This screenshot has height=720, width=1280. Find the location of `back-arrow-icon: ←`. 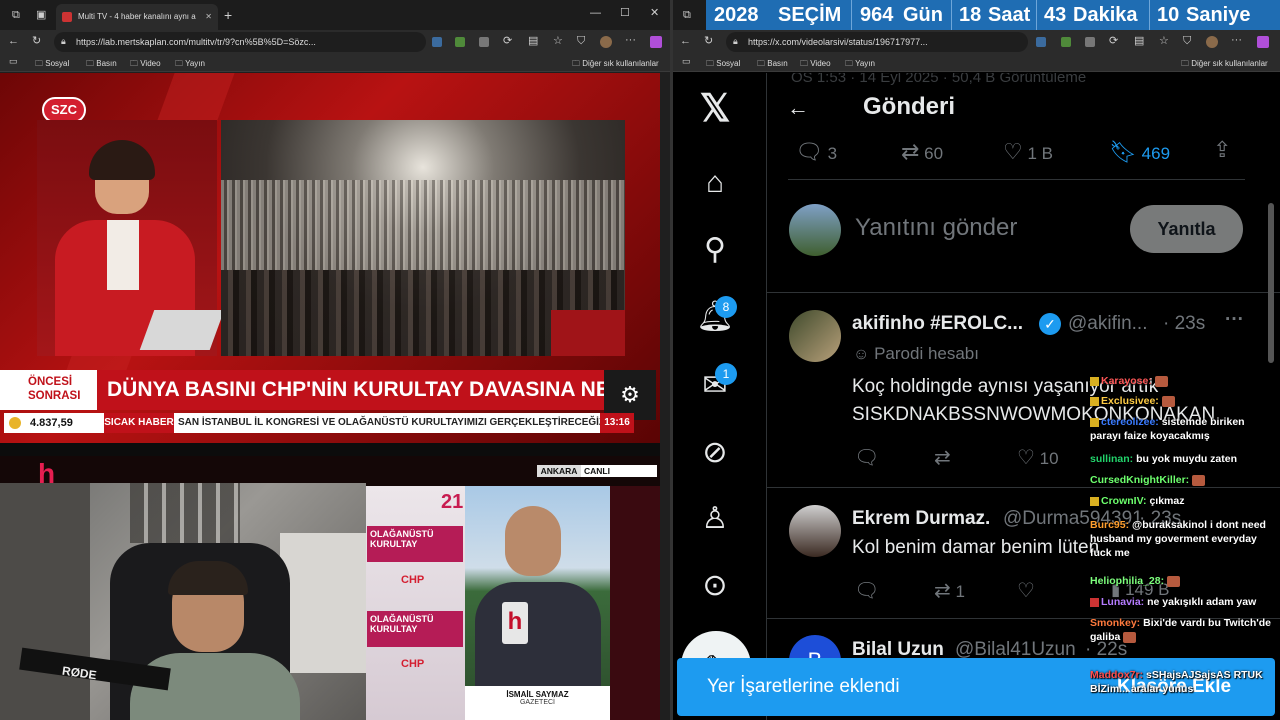

back-arrow-icon: ← is located at coordinates (798, 108).